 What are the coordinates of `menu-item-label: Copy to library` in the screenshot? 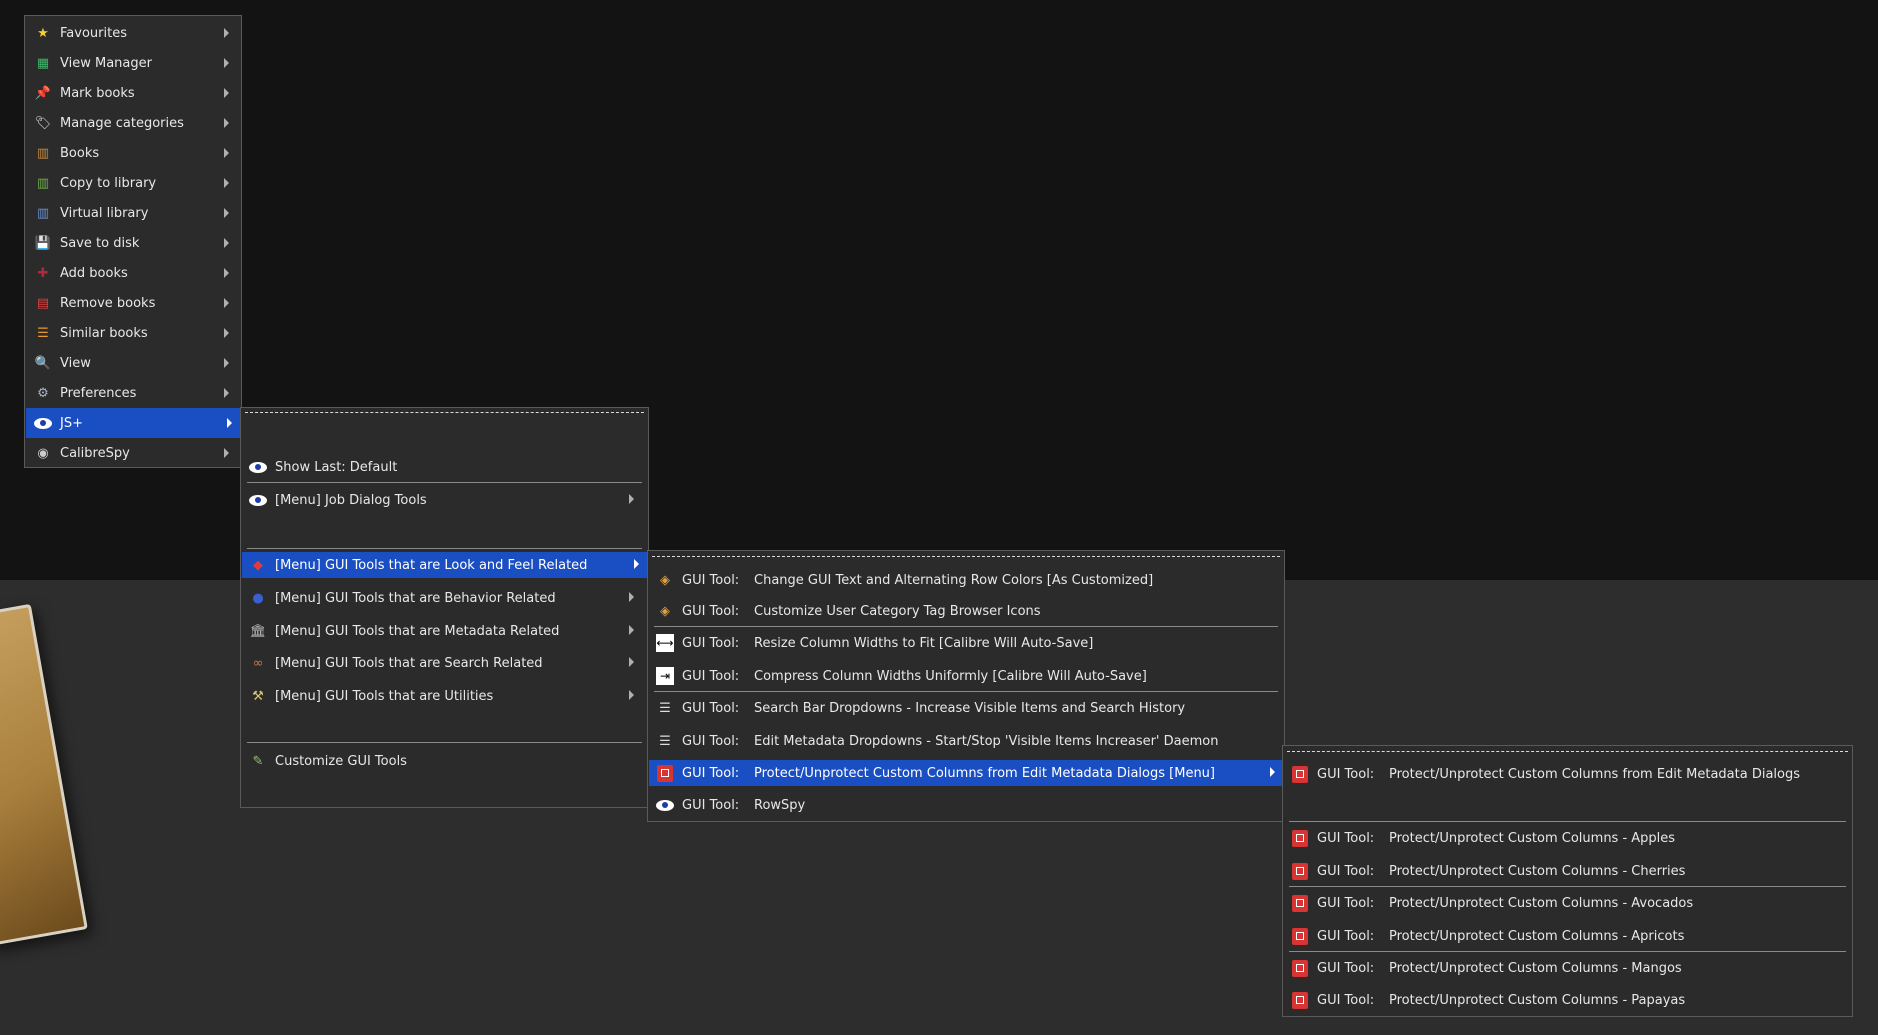 It's located at (108, 183).